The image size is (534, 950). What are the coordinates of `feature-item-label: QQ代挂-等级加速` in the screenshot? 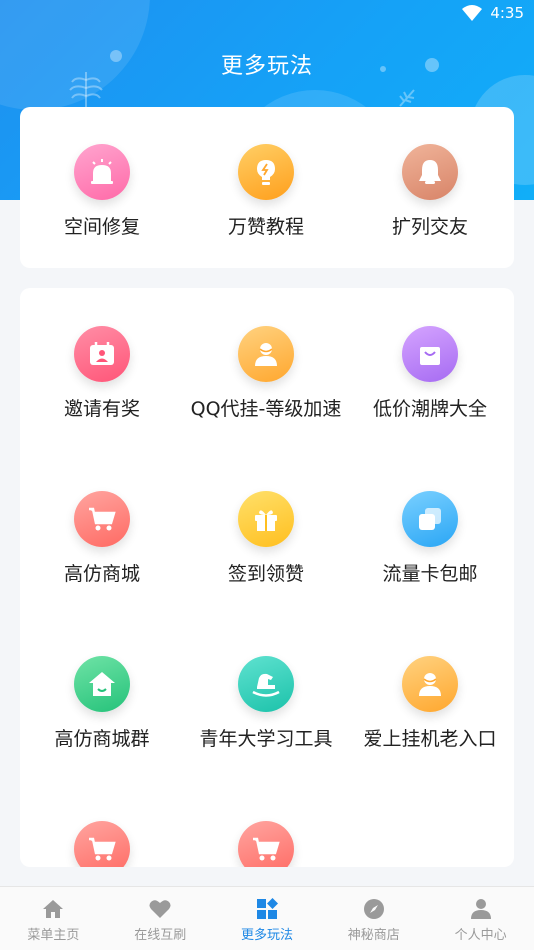 It's located at (266, 409).